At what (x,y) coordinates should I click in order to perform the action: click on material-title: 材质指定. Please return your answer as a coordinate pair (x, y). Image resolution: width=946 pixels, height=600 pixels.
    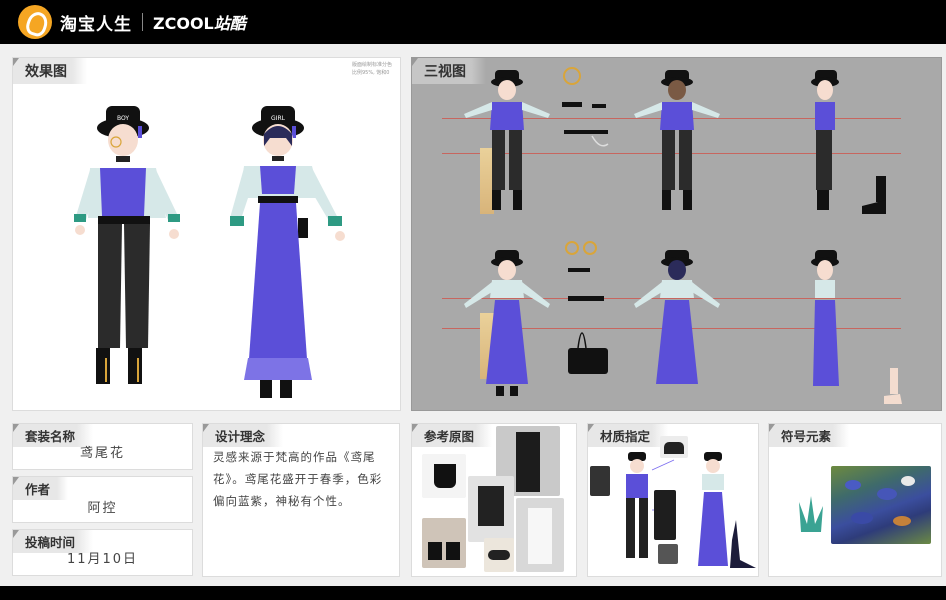
    Looking at the image, I should click on (628, 435).